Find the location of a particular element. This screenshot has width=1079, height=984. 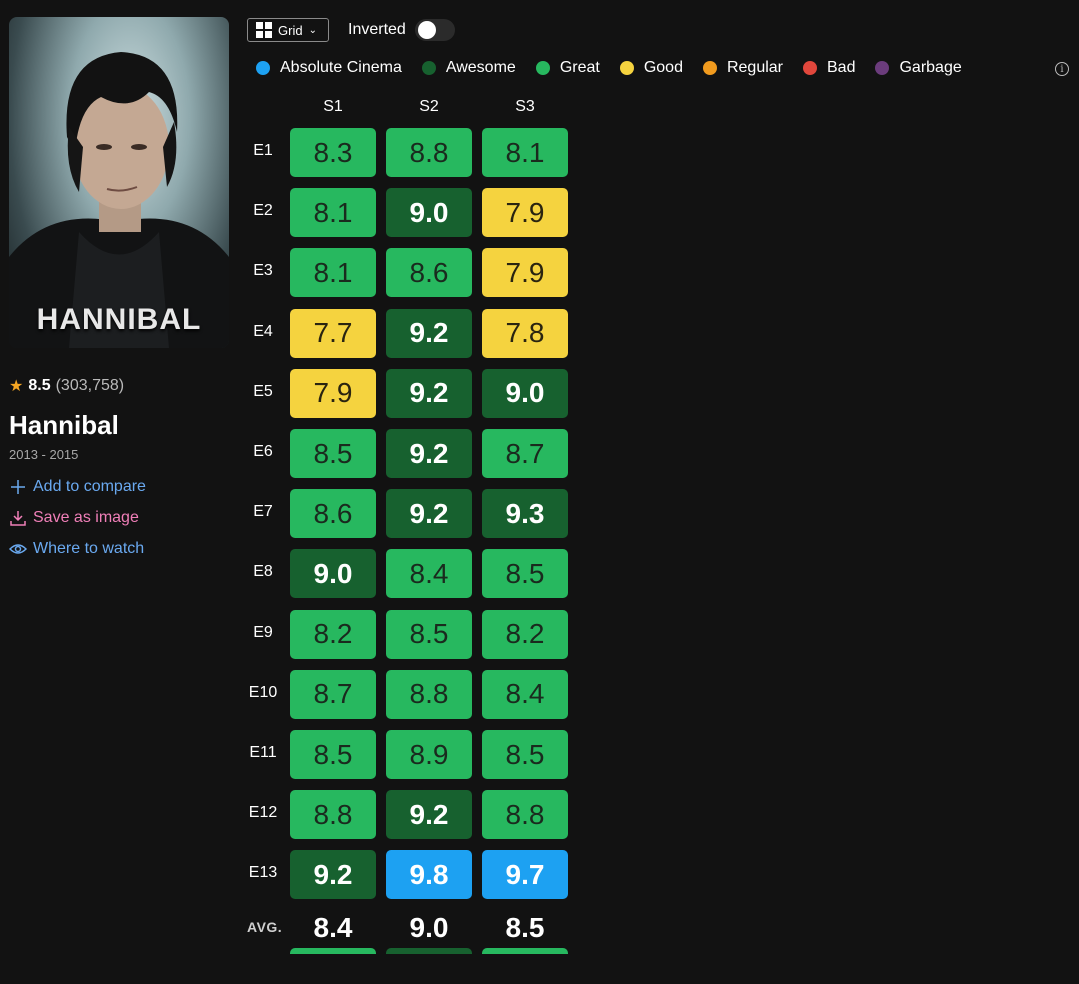

legend-label: Awesome is located at coordinates (480, 67).